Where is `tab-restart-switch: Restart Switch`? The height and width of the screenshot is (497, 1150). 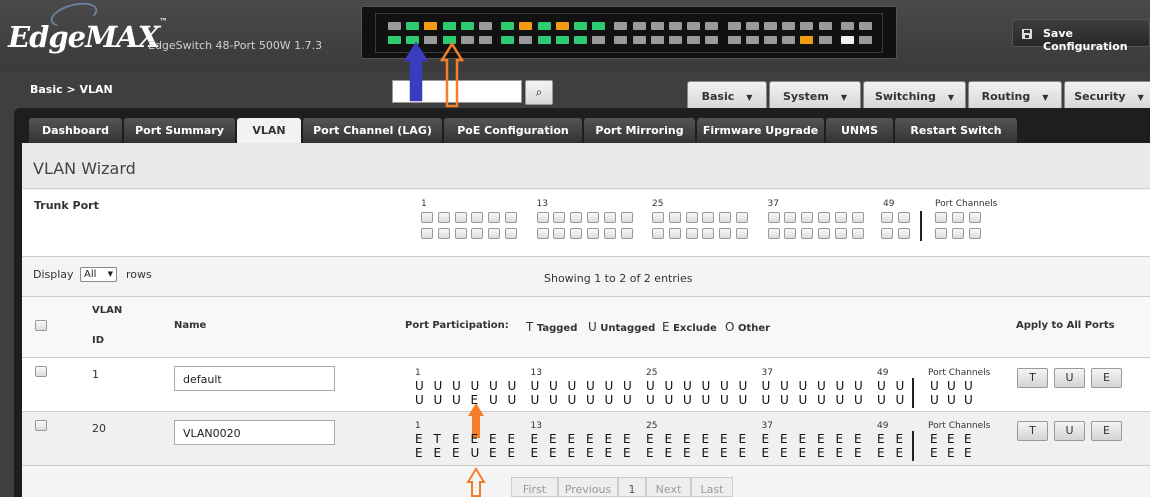
tab-restart-switch: Restart Switch is located at coordinates (956, 130).